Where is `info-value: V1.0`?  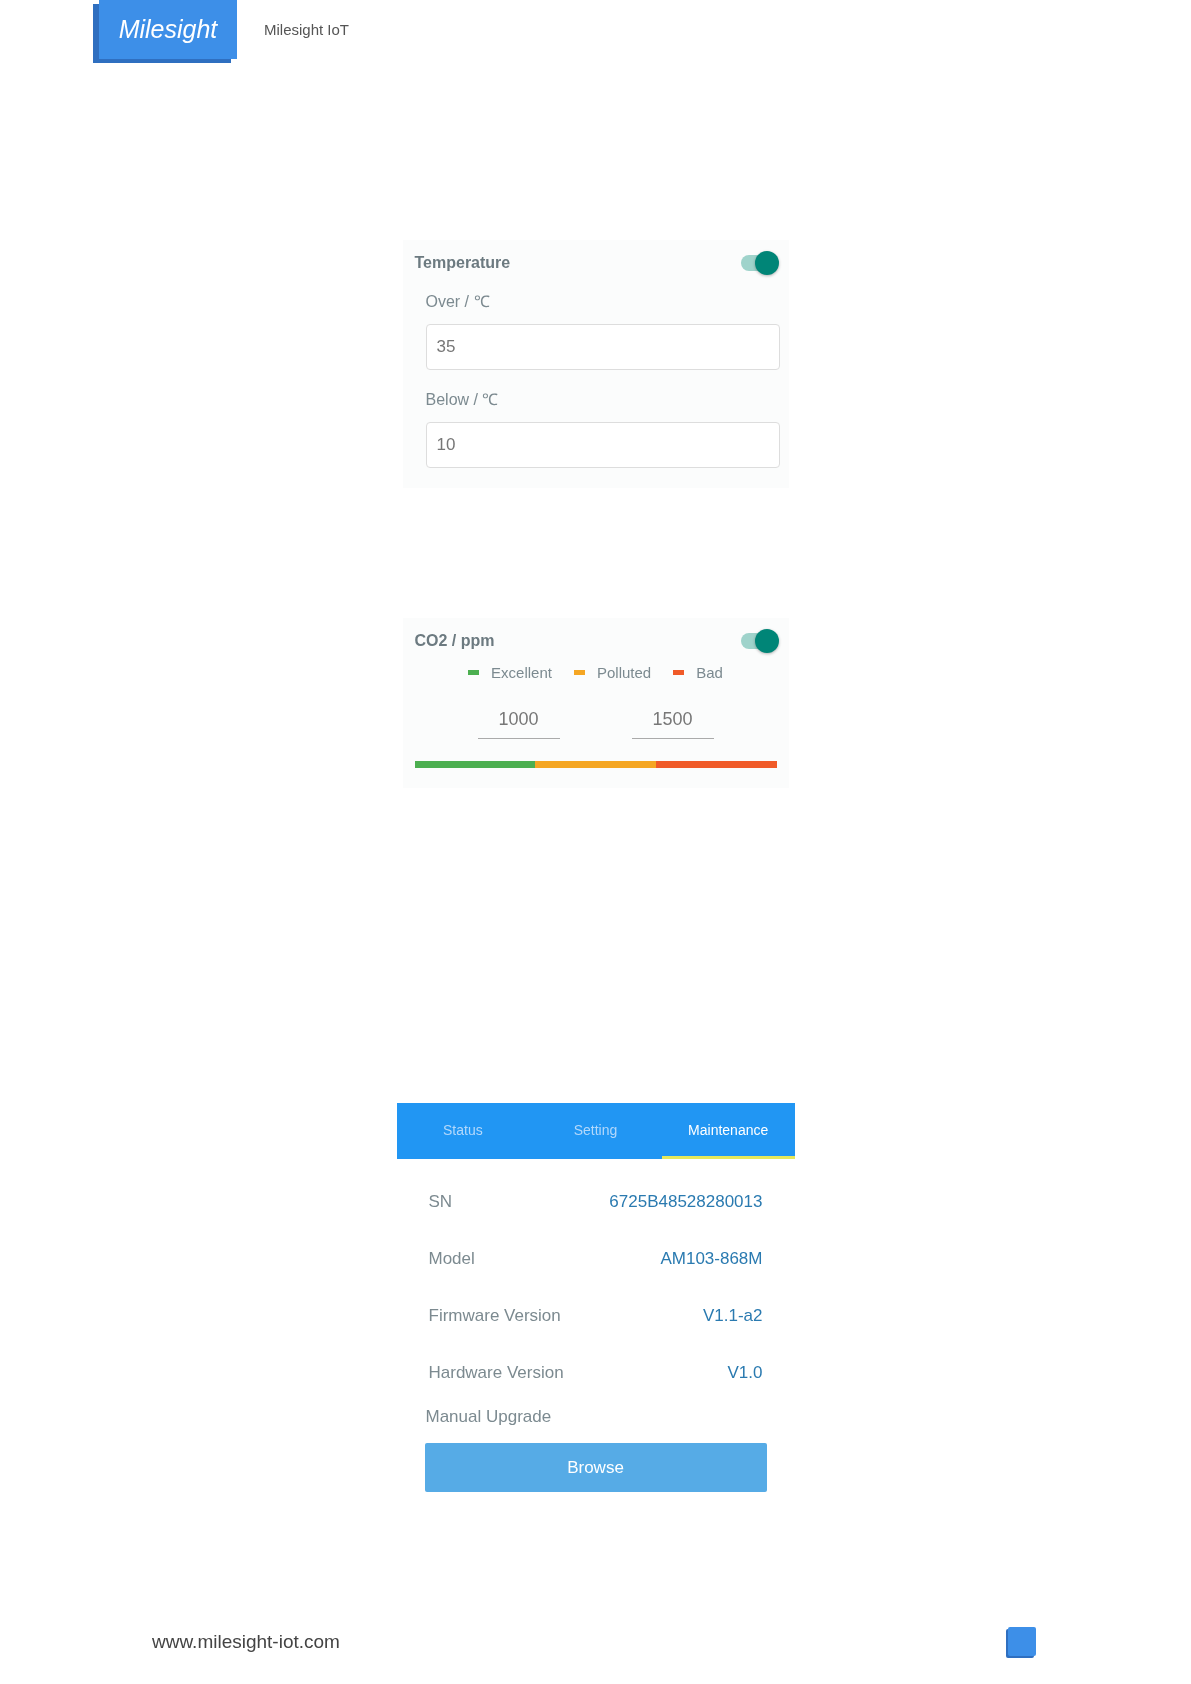
info-value: V1.0 is located at coordinates (745, 1372).